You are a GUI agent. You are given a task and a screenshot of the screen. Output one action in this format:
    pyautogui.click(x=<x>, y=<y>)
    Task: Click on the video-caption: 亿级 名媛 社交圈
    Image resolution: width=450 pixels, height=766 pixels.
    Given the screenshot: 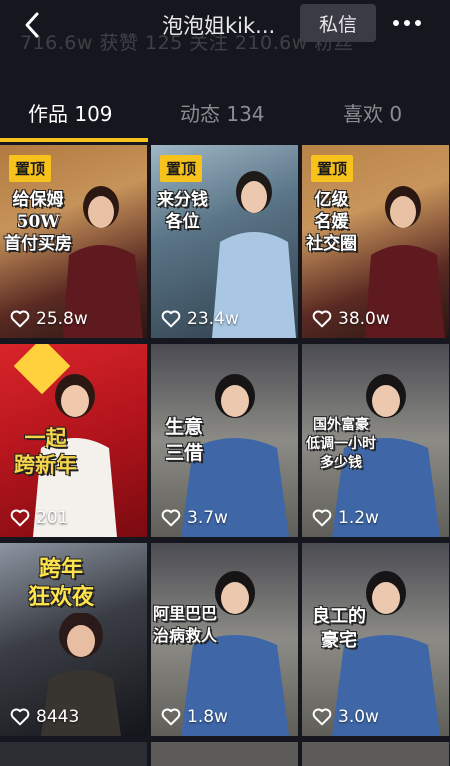 What is the action you would take?
    pyautogui.click(x=331, y=222)
    